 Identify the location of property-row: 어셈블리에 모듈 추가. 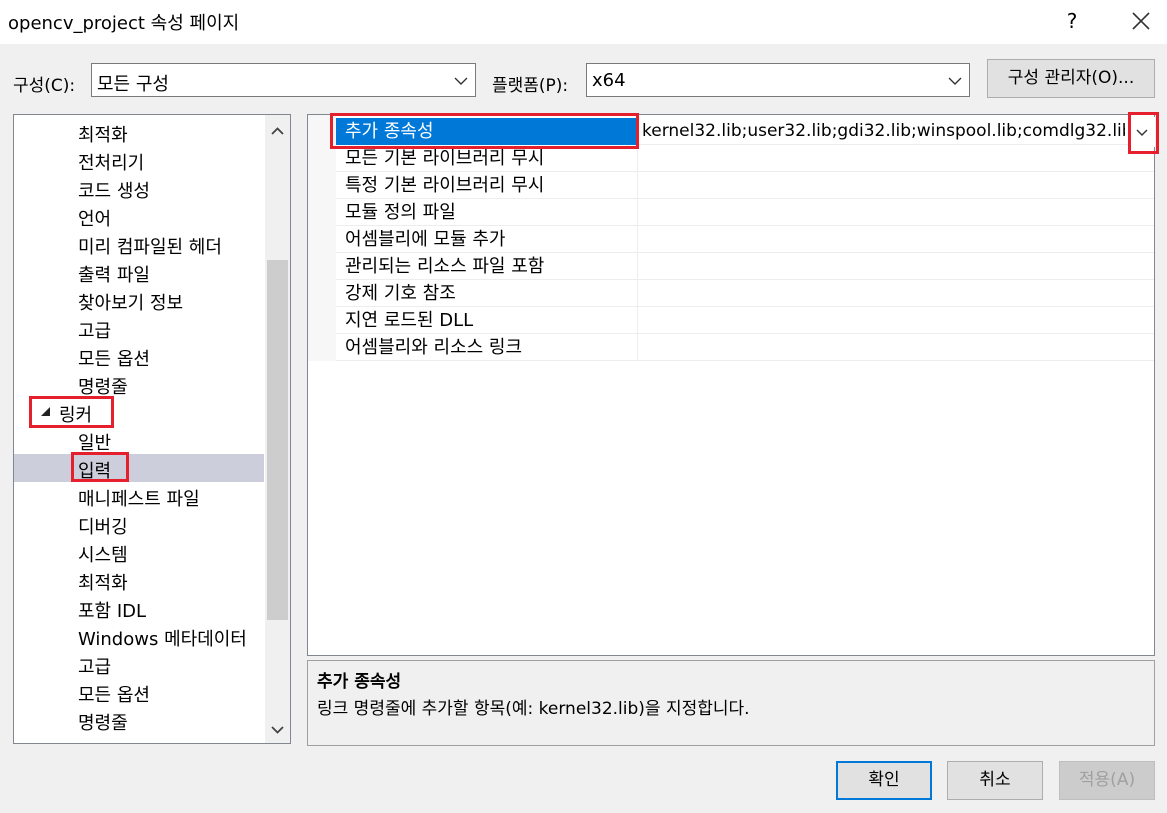
(745, 239).